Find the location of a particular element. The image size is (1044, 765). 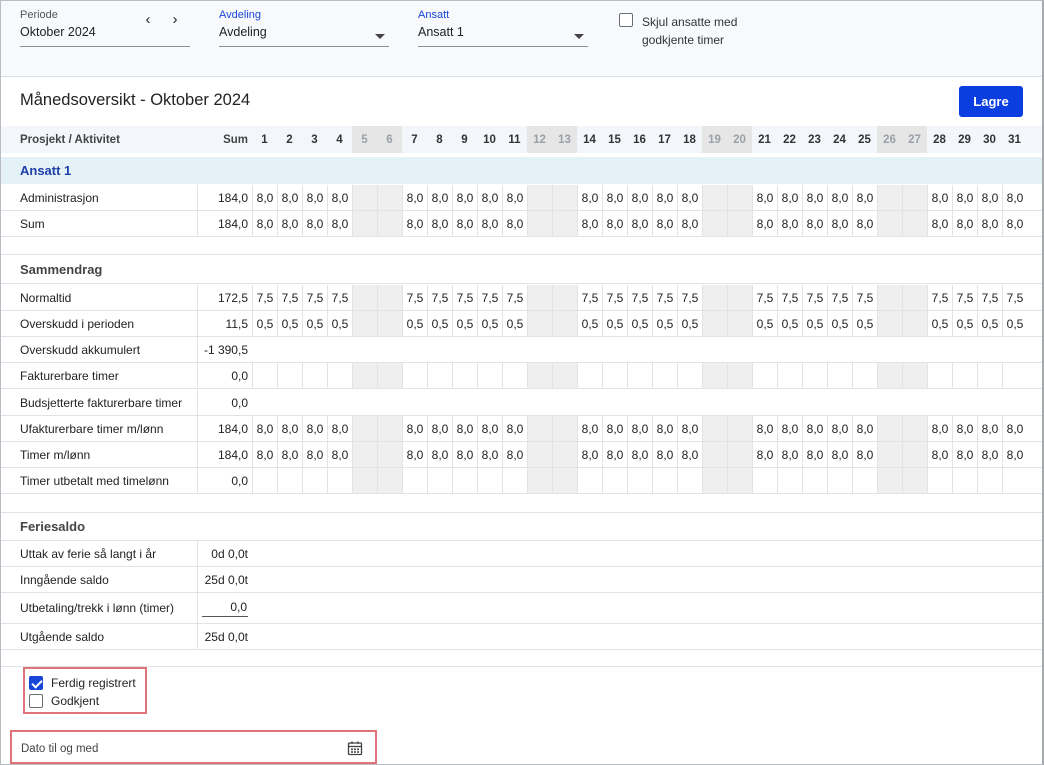

ferdig-registrert-checkbox is located at coordinates (36, 683).